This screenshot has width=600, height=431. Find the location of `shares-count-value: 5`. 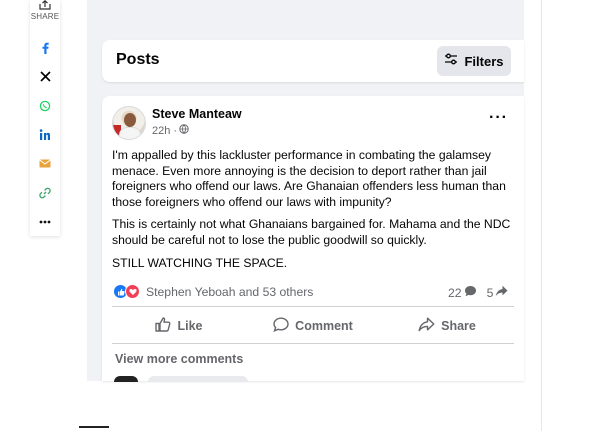

shares-count-value: 5 is located at coordinates (490, 292).